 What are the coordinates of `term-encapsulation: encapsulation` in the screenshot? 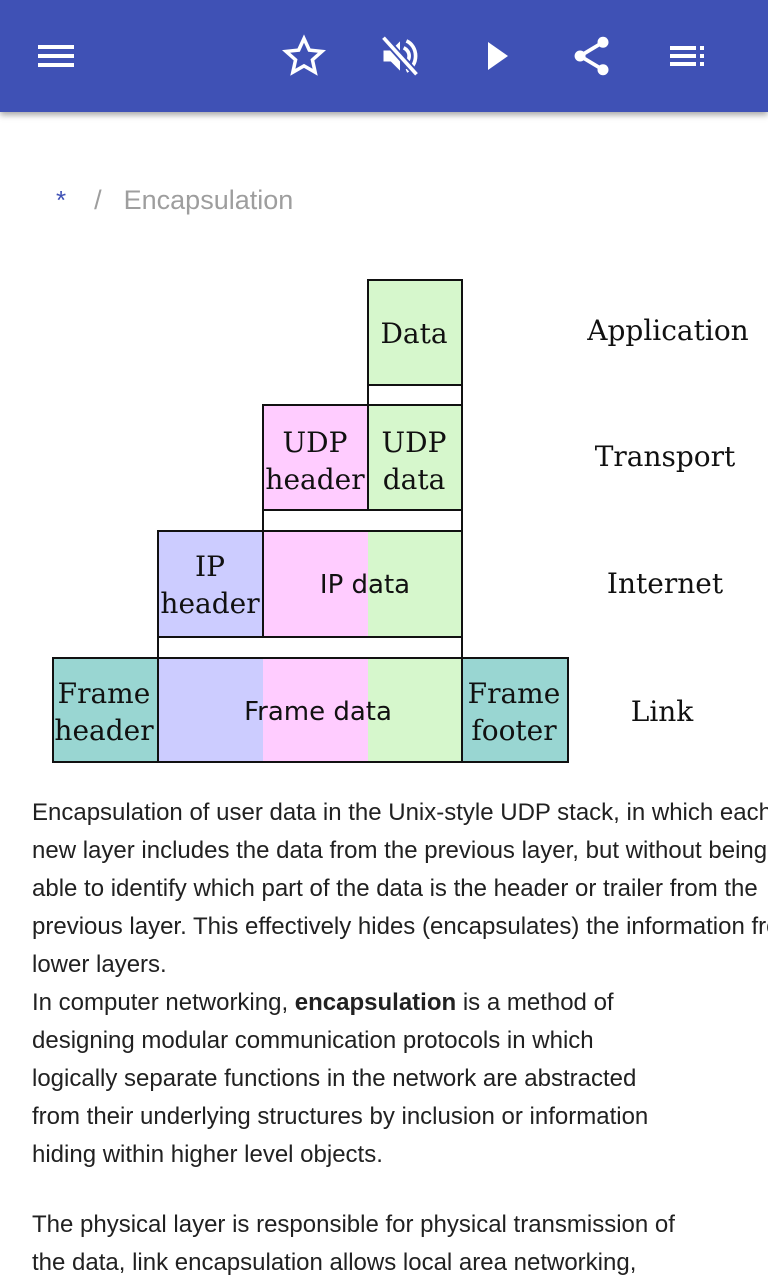 It's located at (375, 1002).